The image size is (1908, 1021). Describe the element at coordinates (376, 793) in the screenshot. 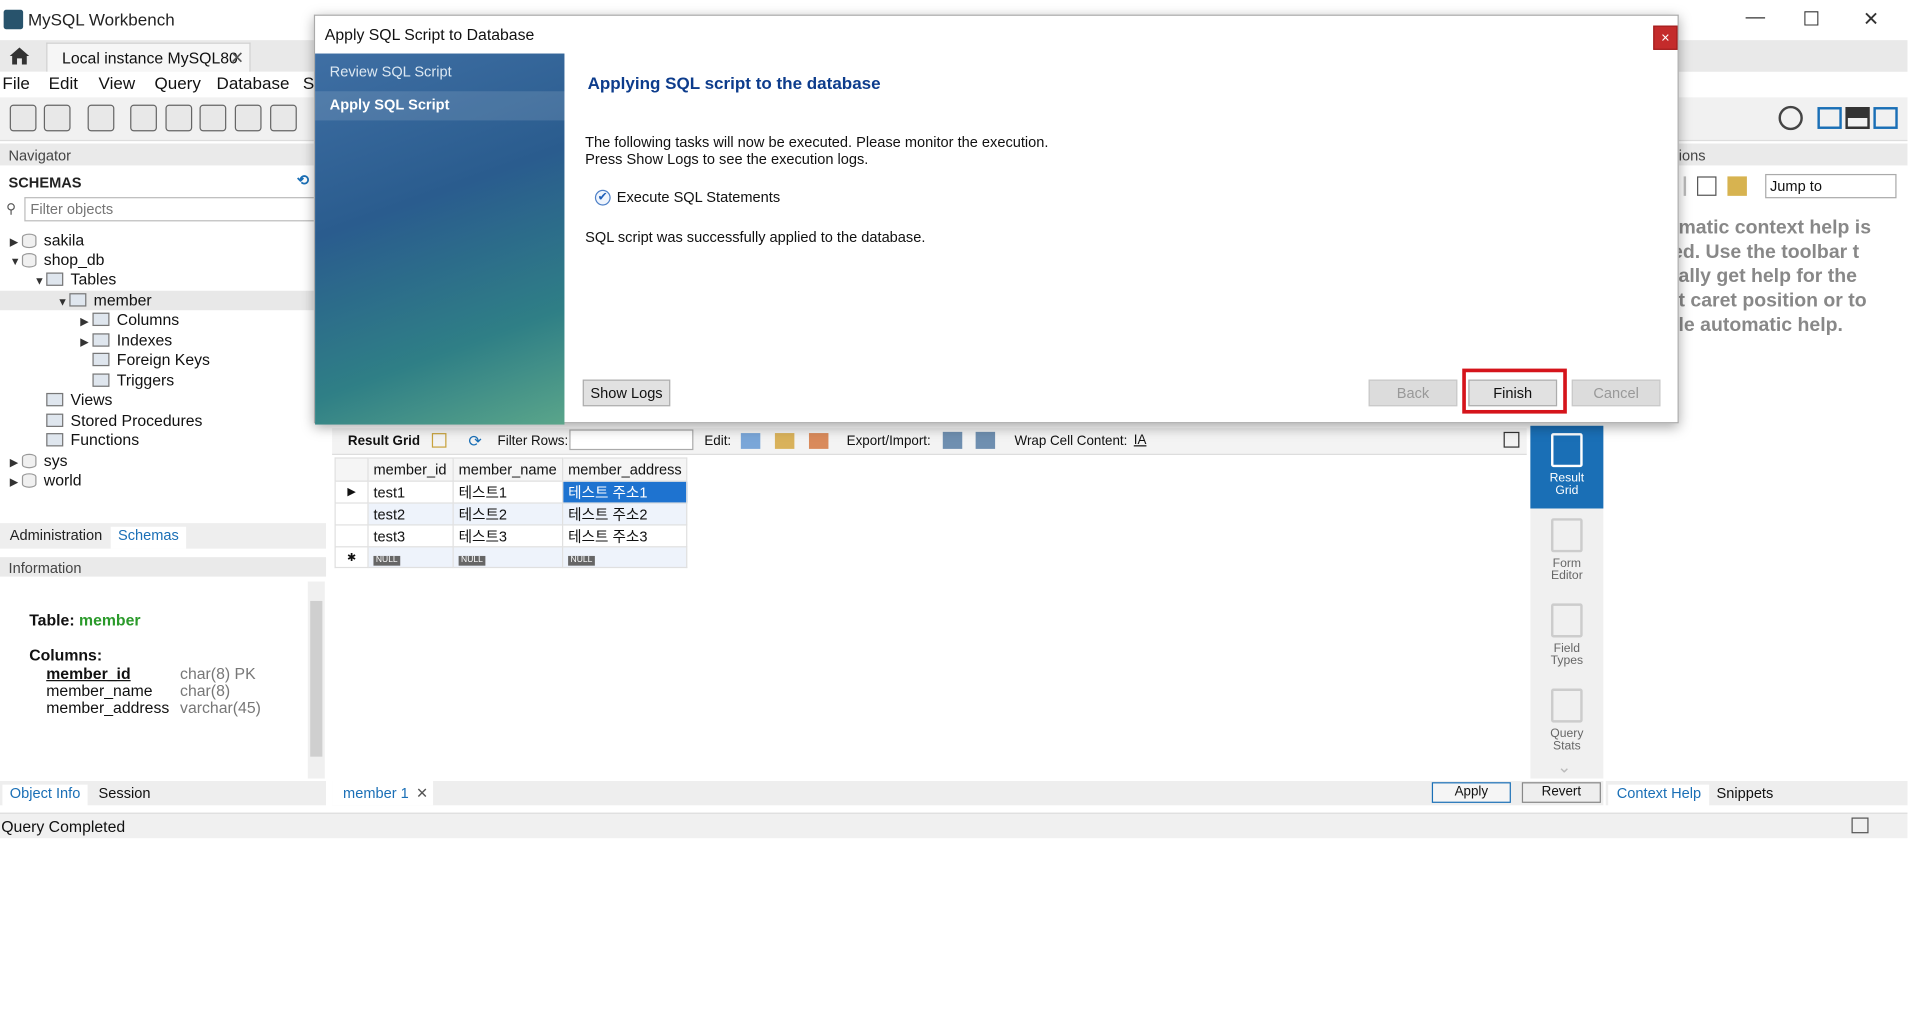

I see `result-tab-member: member 1` at that location.